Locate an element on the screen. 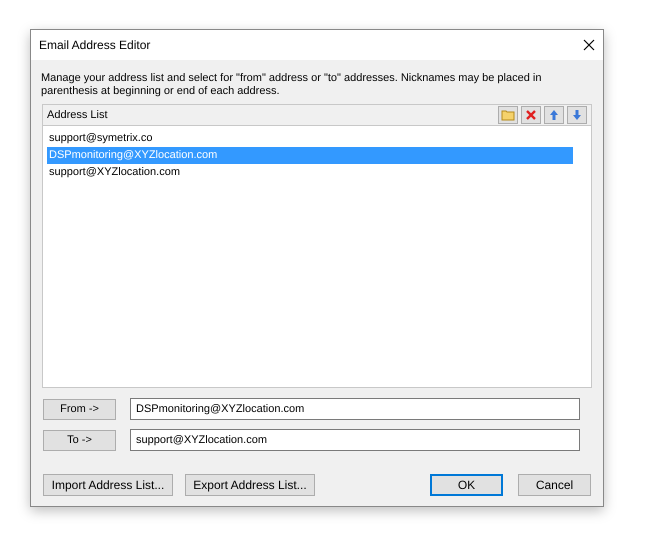  instructions-text: Manage your address list and select for "from" address or "to" addresses. Nicknames may be placed in parenthesis at beginning or end of each address. is located at coordinates (291, 85).